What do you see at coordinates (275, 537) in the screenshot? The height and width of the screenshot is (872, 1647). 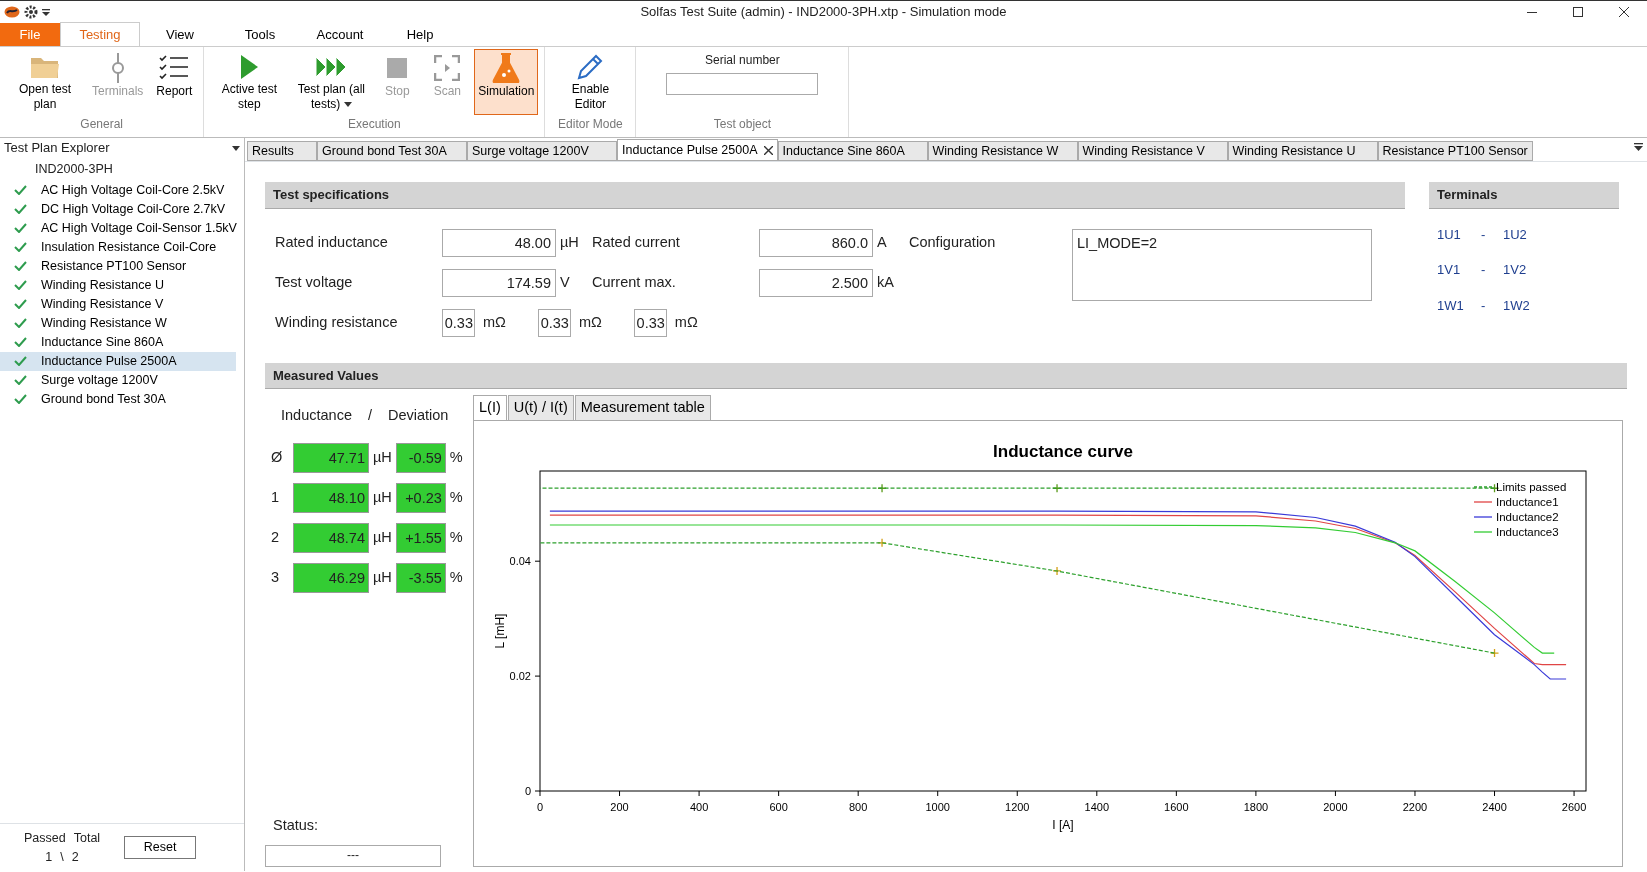 I see `row-label: 2` at bounding box center [275, 537].